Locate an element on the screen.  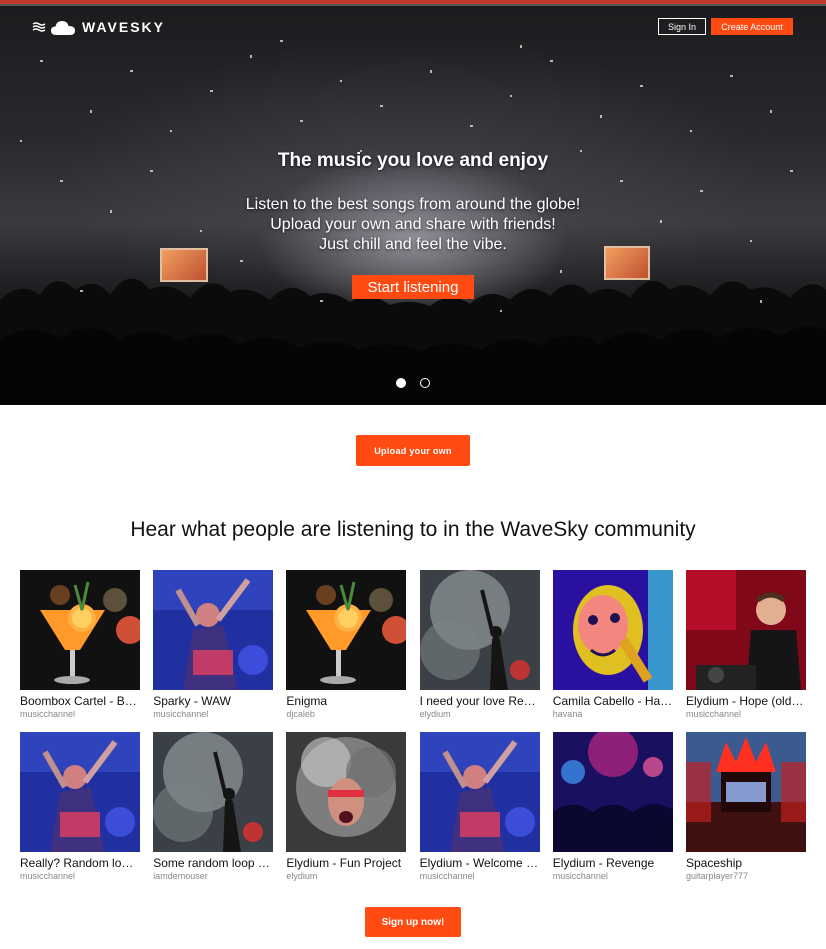
wavesky-logo: WAVESKY is located at coordinates (98, 27).